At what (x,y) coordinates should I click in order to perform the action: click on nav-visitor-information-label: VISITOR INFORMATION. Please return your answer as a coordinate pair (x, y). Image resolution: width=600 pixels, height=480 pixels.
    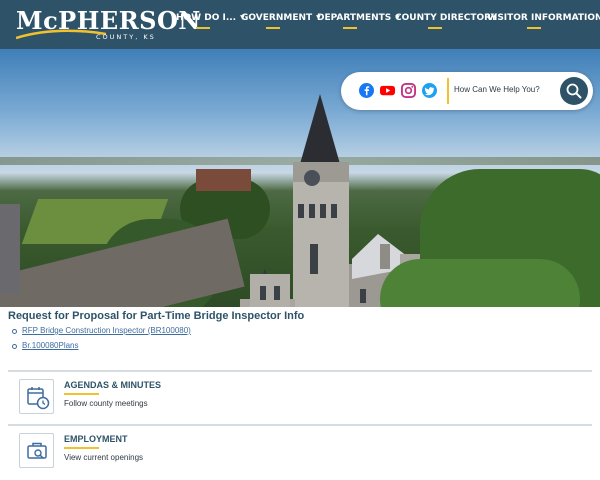
    Looking at the image, I should click on (543, 18).